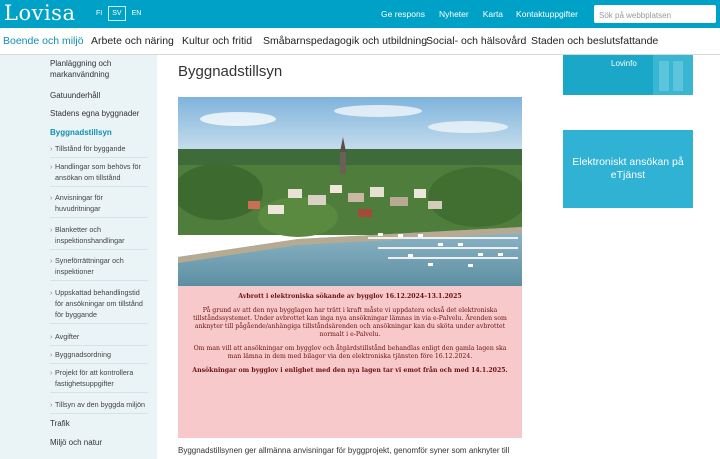 Image resolution: width=720 pixels, height=459 pixels. I want to click on search-input, so click(655, 15).